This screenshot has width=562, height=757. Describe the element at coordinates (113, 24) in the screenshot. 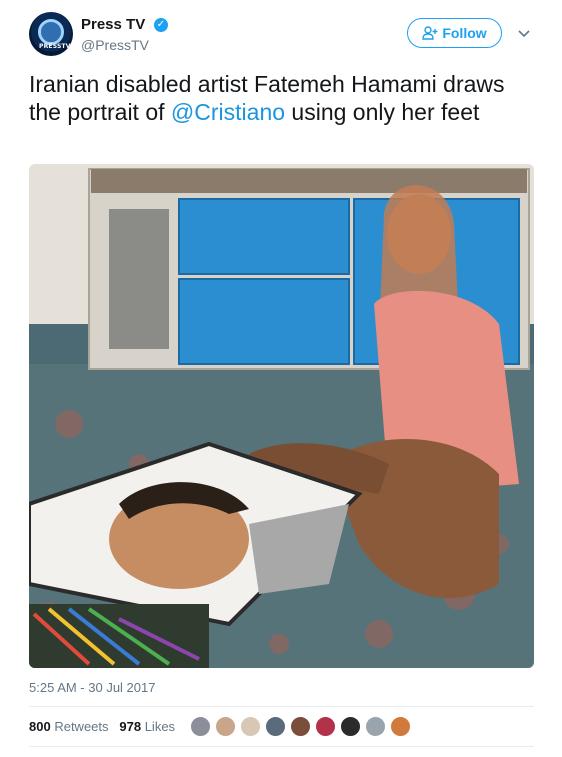

I see `account-name: Press TV` at that location.